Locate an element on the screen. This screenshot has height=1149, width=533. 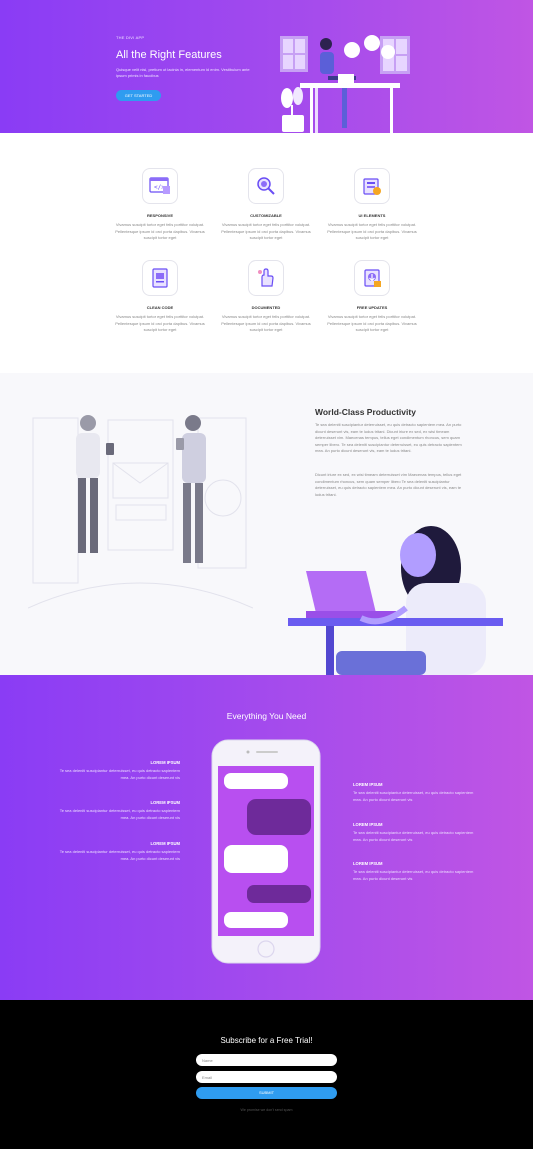
download-icon is located at coordinates (372, 278).